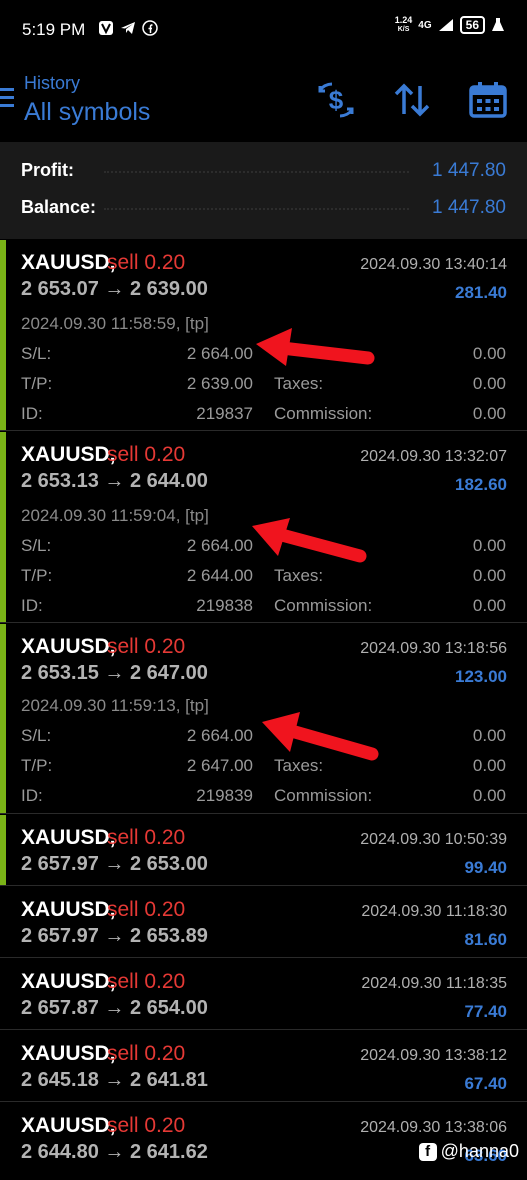 The image size is (527, 1180). I want to click on summary-panel: Profit: 1 447.80 Balance: 1 447.80, so click(263, 190).